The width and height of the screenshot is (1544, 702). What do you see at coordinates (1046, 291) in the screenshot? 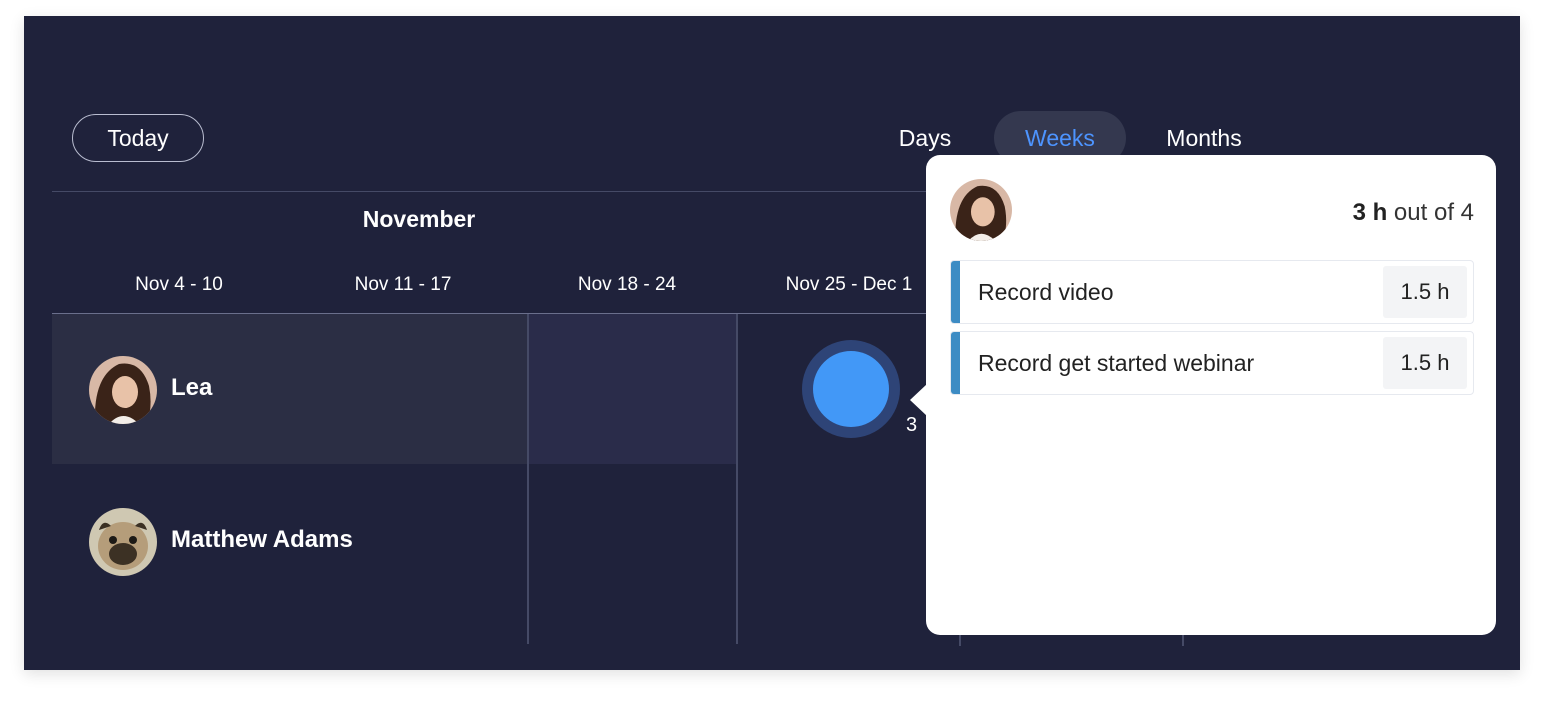
I see `task-name: Record video` at bounding box center [1046, 291].